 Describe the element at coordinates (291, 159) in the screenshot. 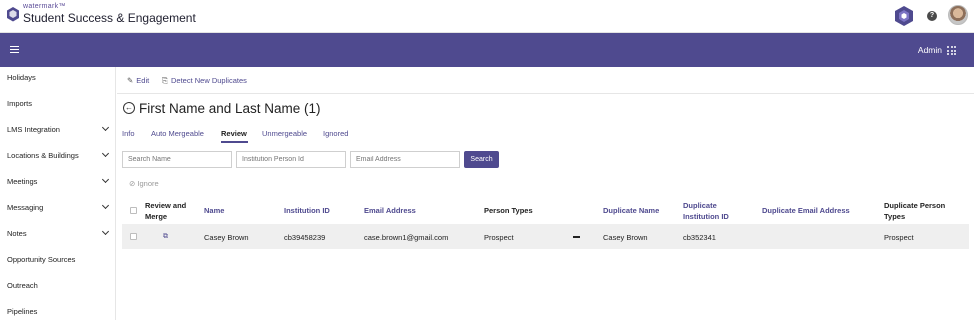

I see `institution-person-id-input` at that location.